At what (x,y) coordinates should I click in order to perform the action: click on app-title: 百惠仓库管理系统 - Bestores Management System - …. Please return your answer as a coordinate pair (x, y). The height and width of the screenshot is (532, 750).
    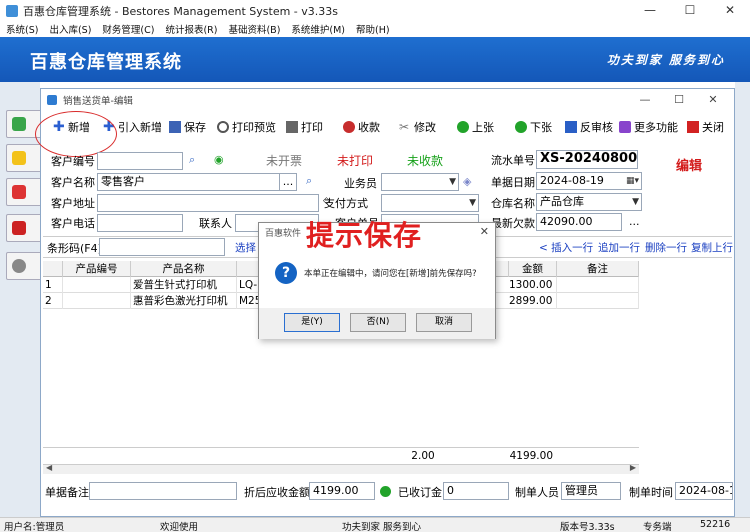
    Looking at the image, I should click on (180, 11).